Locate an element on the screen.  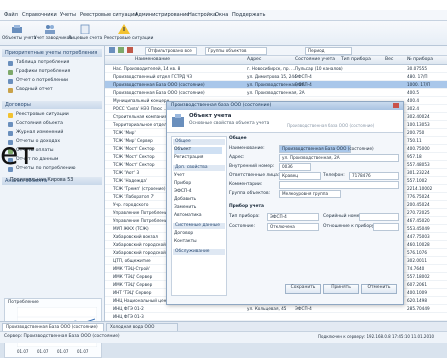
dialog-title-bar: Производственная база ООО (состояние) is located at coordinates (285, 106).